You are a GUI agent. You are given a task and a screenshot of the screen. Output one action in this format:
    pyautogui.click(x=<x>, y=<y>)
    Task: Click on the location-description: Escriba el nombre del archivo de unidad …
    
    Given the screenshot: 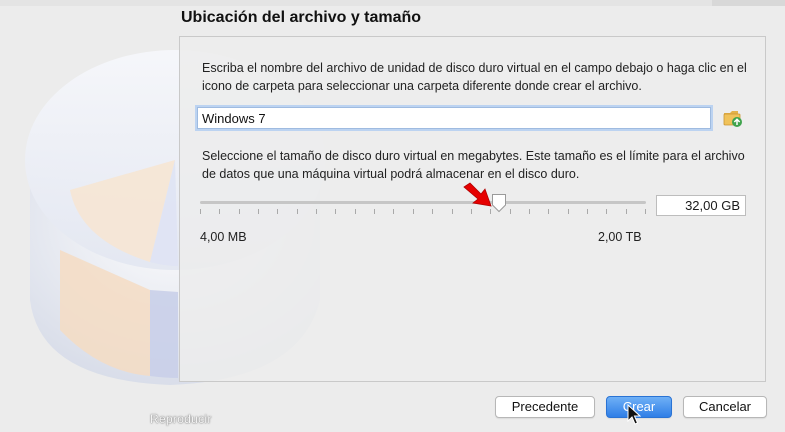 What is the action you would take?
    pyautogui.click(x=474, y=77)
    